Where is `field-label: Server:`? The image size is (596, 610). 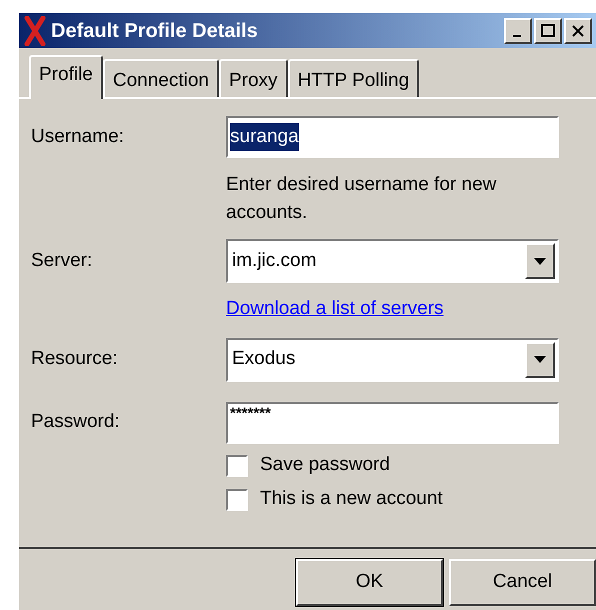
field-label: Server: is located at coordinates (62, 260).